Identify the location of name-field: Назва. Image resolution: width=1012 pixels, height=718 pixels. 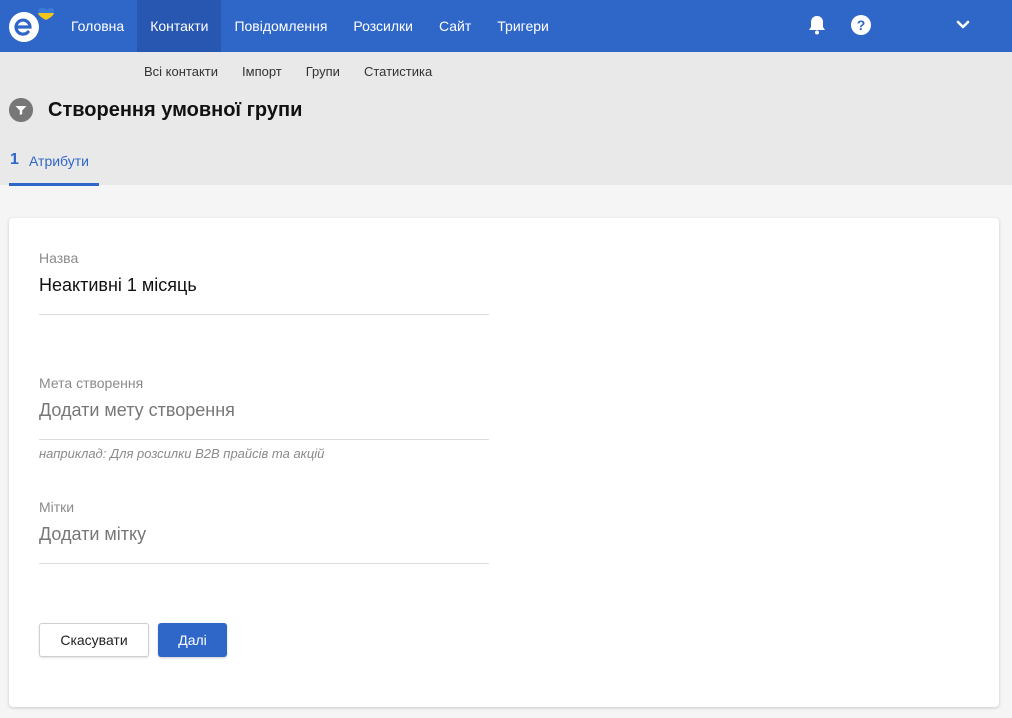
(264, 282).